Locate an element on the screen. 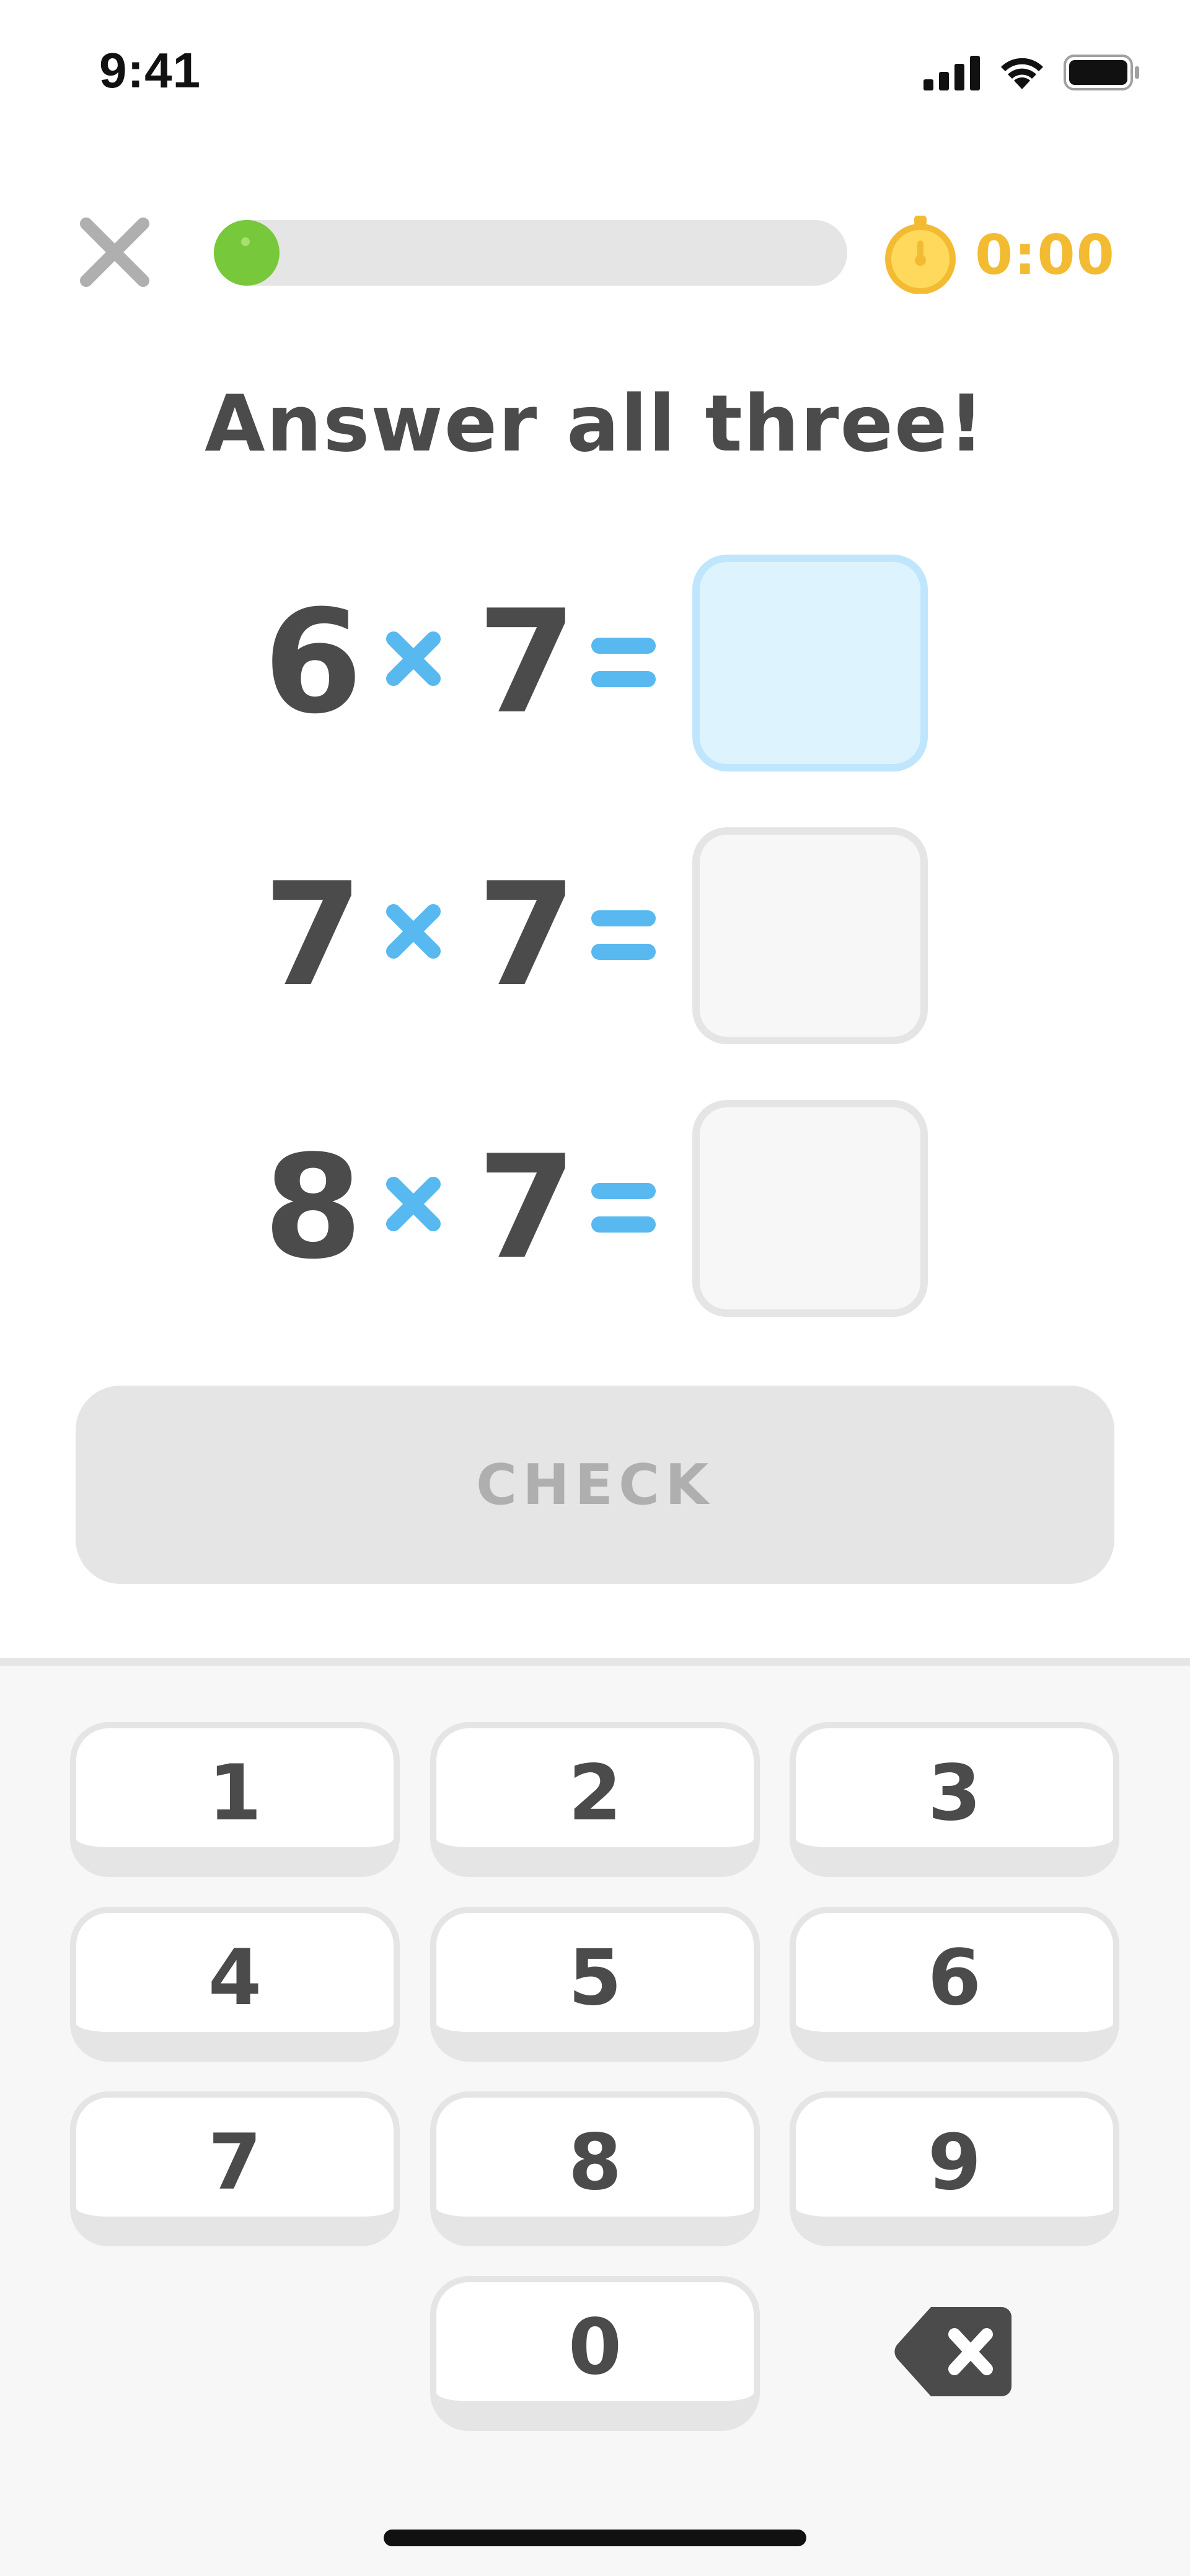  backspace-button is located at coordinates (953, 2351).